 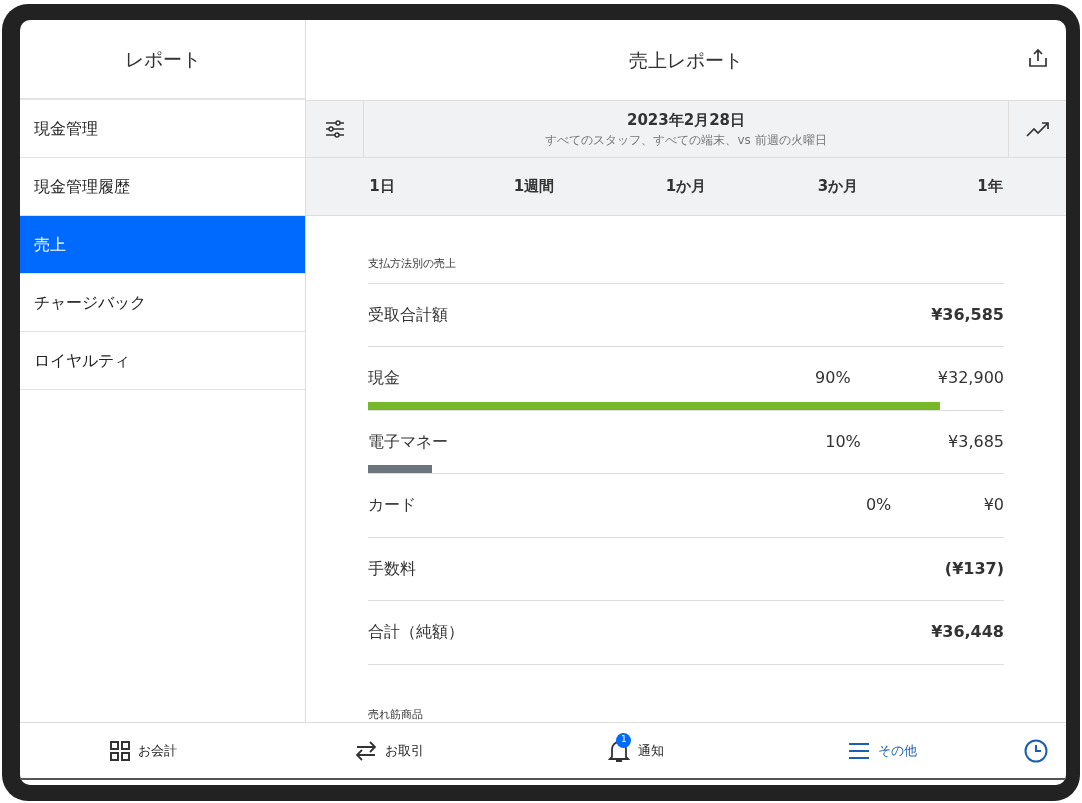 I want to click on sidebar-item: チャージバック, so click(x=162, y=303).